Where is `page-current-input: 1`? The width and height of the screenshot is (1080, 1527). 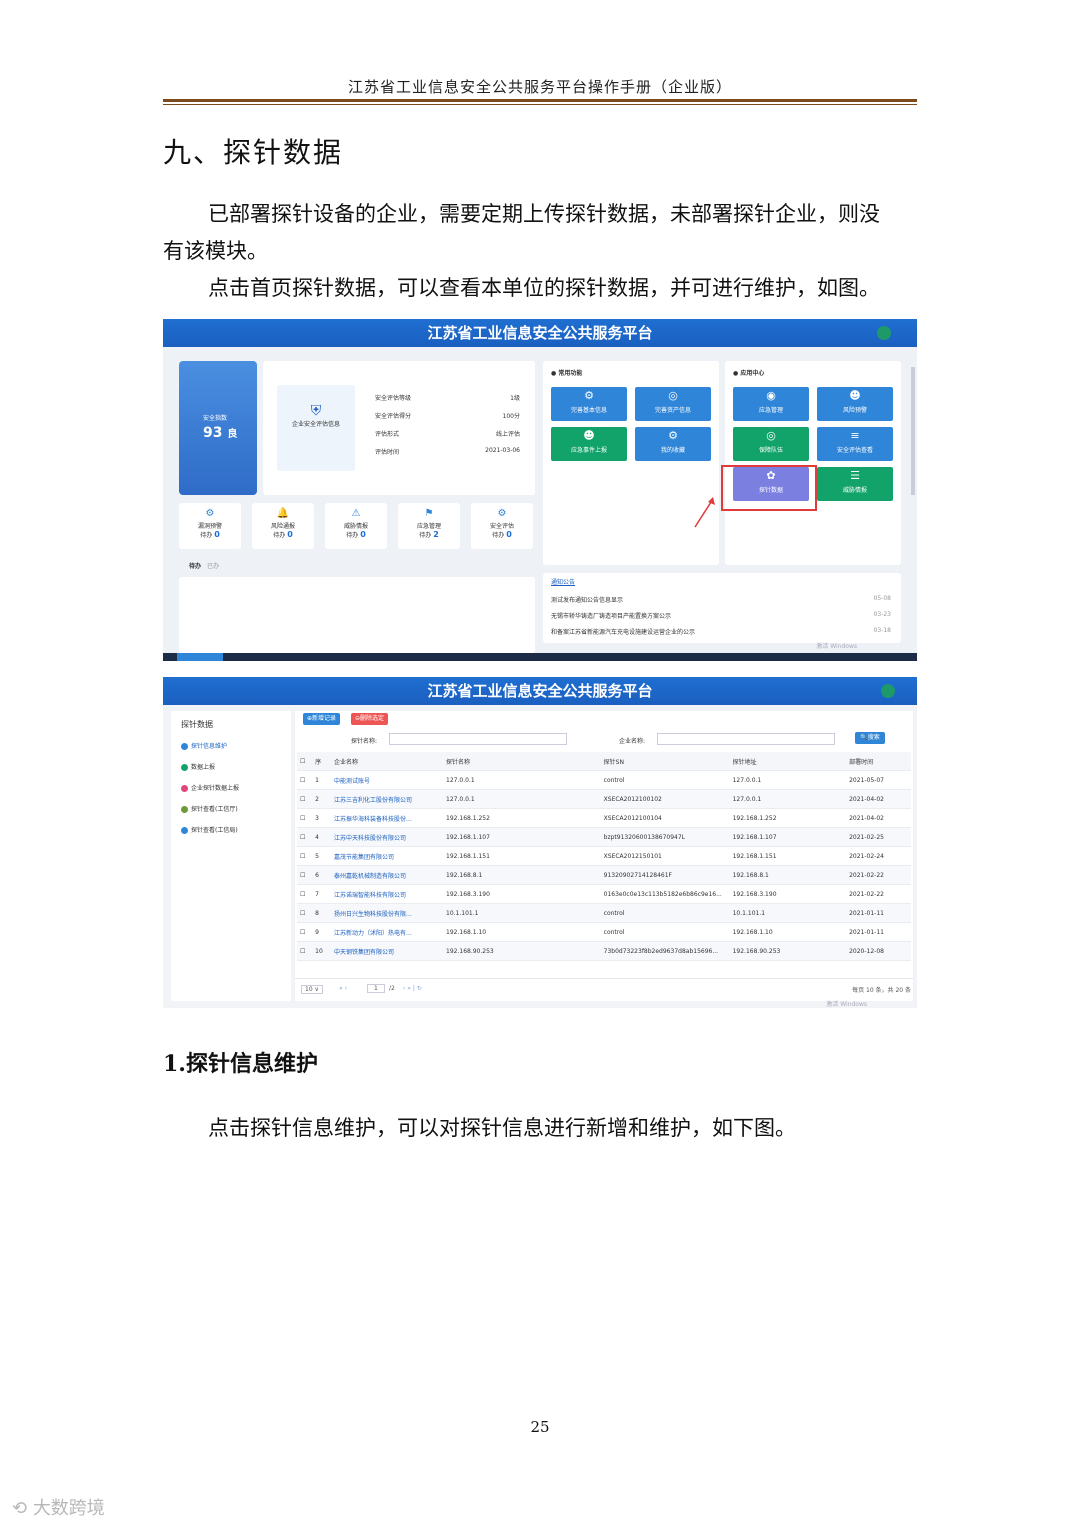 page-current-input: 1 is located at coordinates (376, 988).